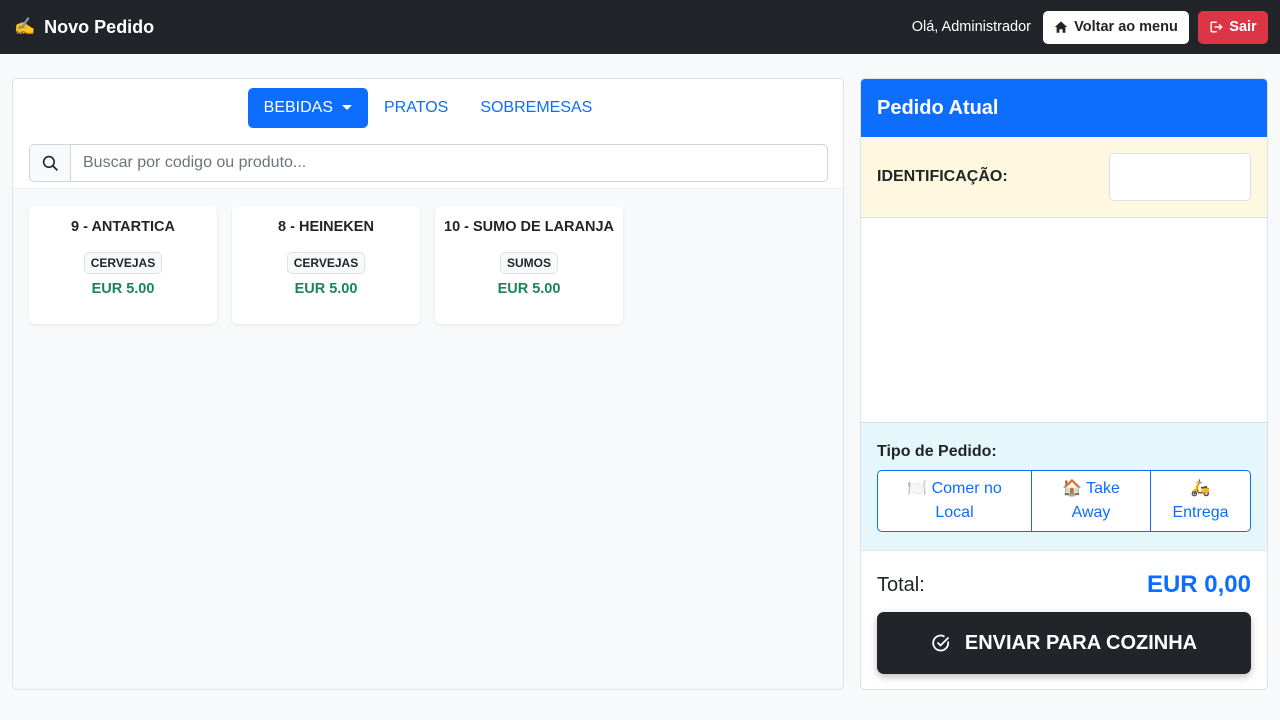  I want to click on delivery-label: Entrega, so click(1200, 512).